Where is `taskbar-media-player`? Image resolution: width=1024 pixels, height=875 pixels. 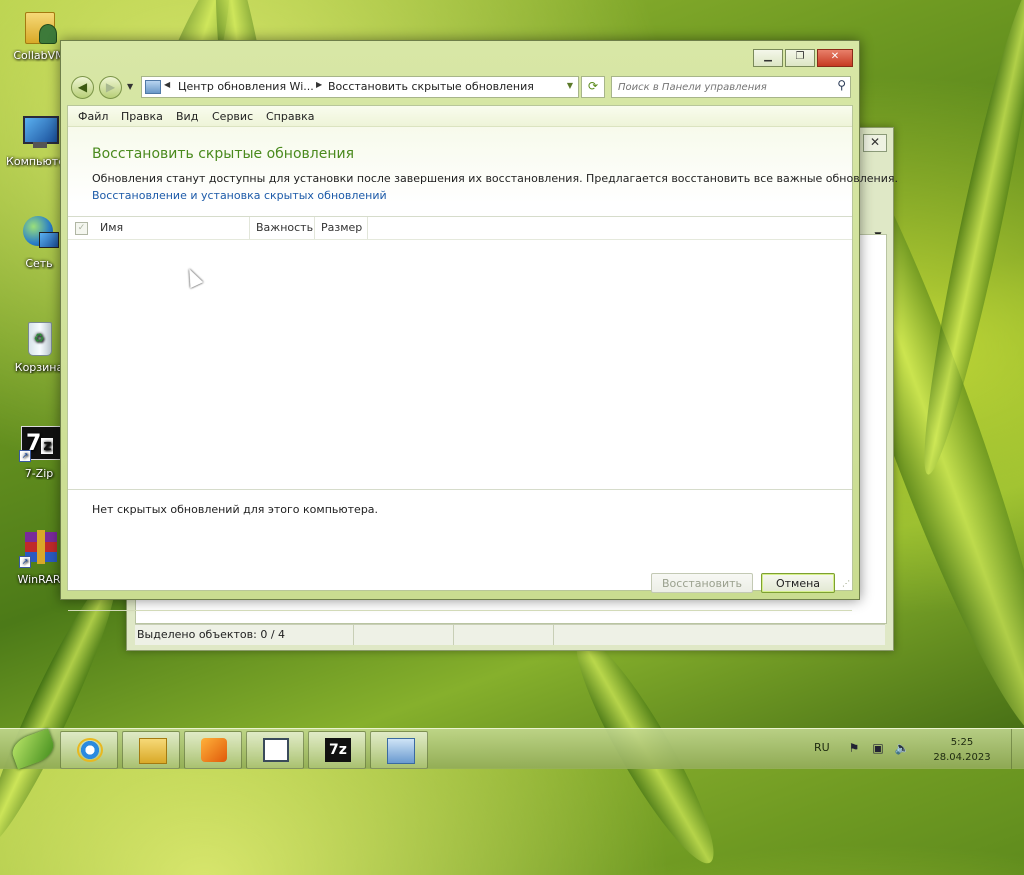 taskbar-media-player is located at coordinates (213, 750).